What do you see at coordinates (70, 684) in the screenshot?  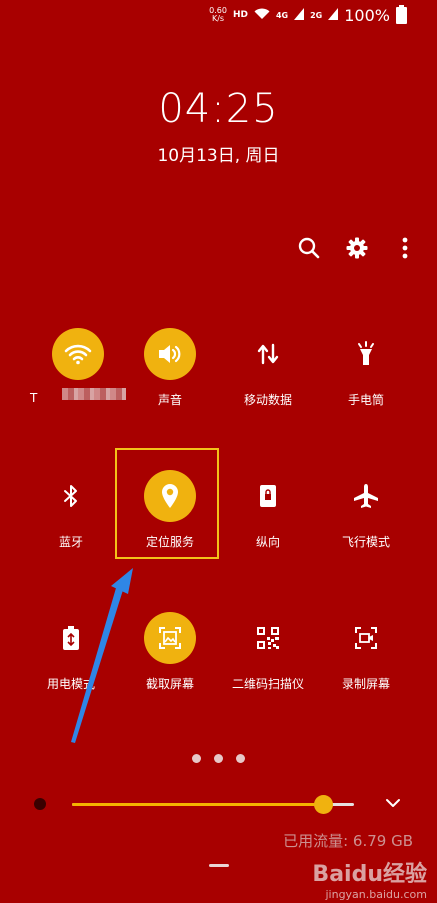 I see `tile-label-power-mode: 用电模式` at bounding box center [70, 684].